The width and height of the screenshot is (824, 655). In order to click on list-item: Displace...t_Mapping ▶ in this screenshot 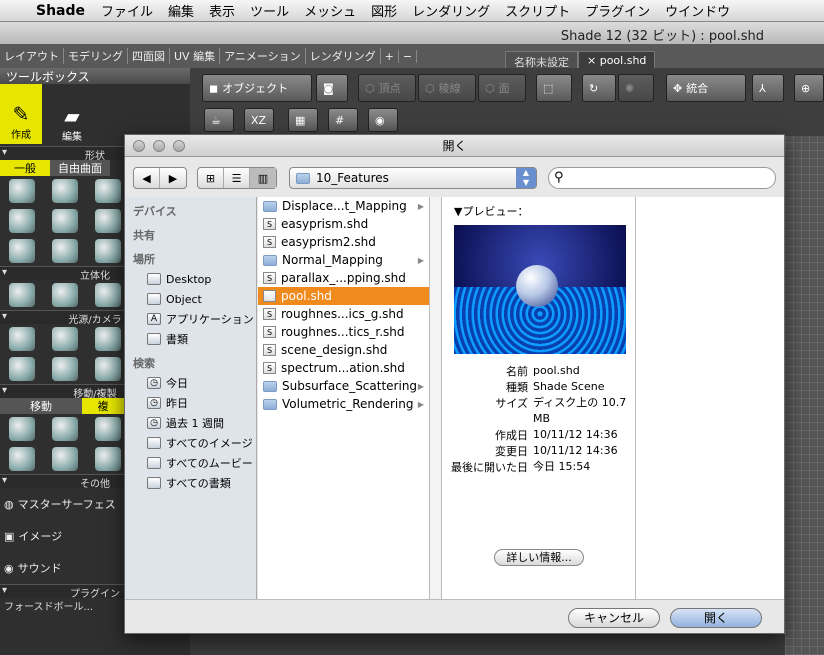, I will do `click(343, 206)`.